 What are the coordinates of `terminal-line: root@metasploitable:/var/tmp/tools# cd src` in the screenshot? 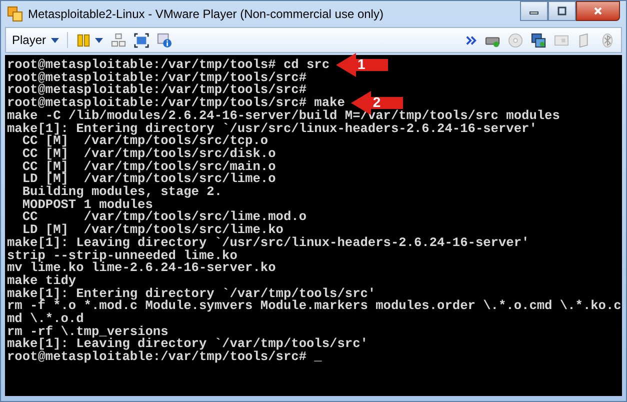 It's located at (168, 65).